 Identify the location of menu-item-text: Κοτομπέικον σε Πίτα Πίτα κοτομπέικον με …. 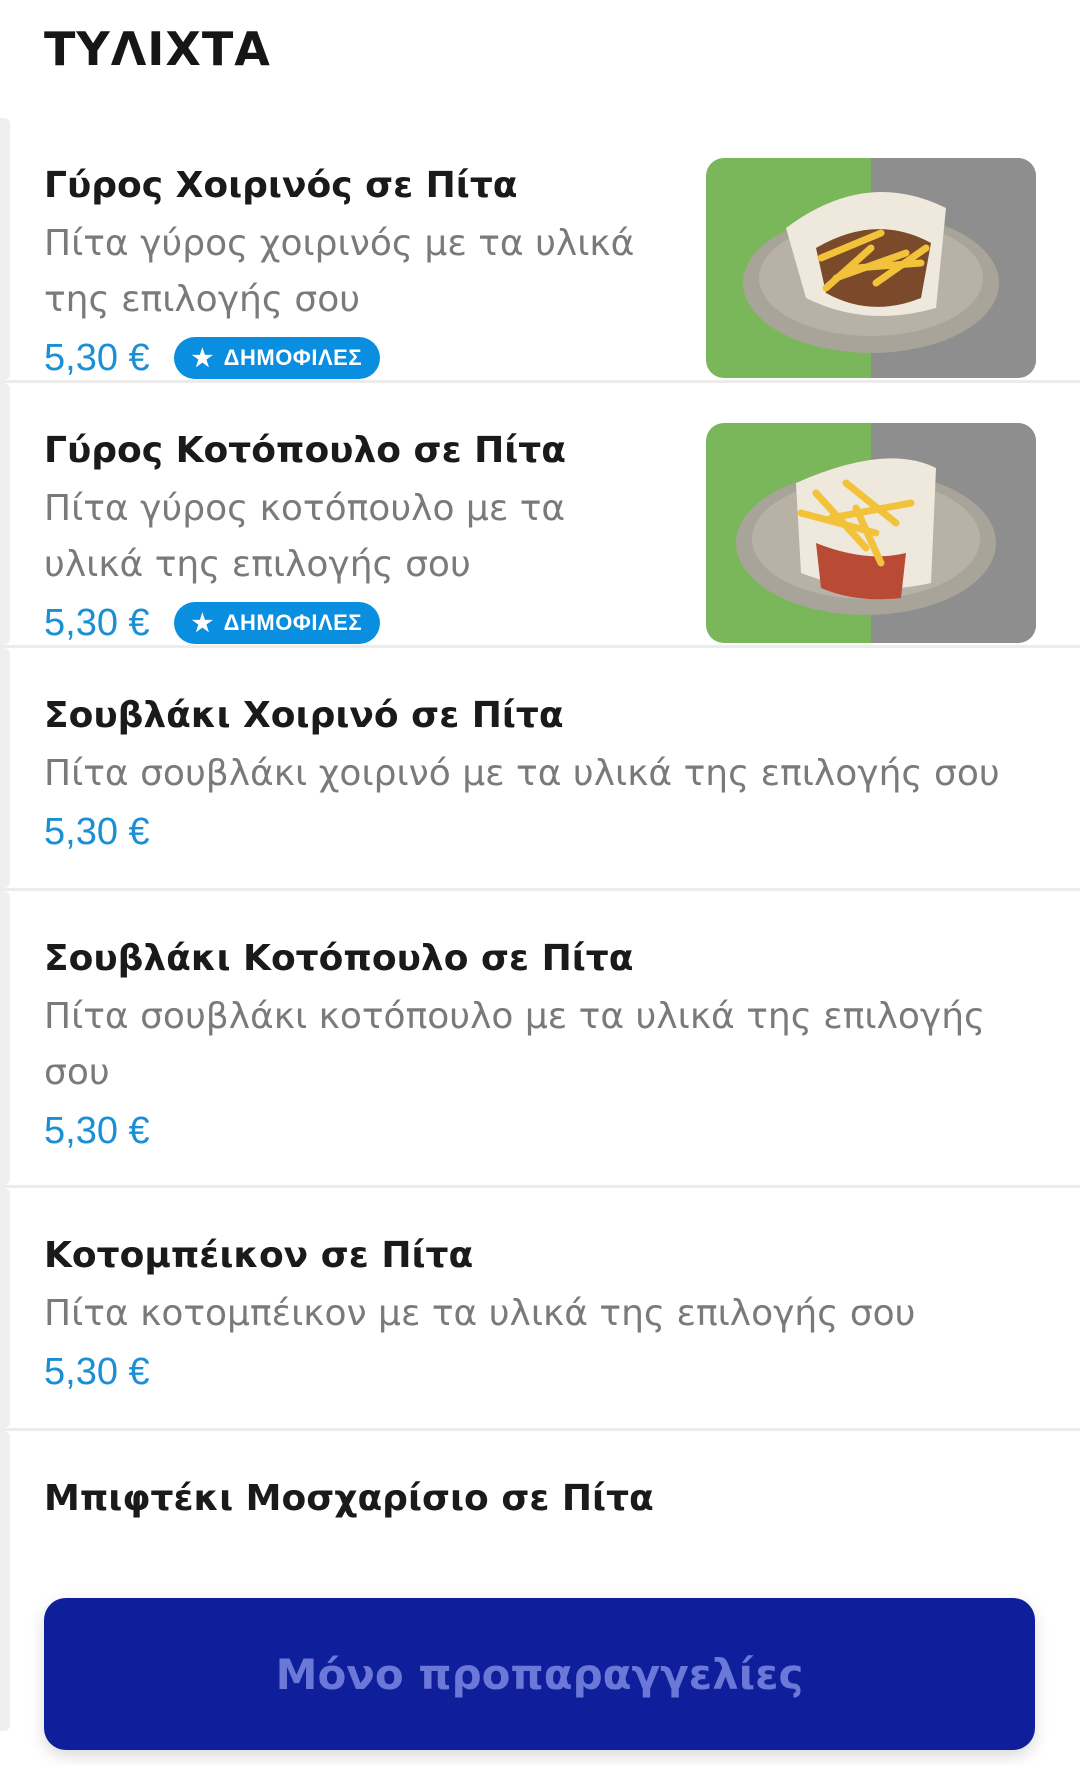
(524, 1316).